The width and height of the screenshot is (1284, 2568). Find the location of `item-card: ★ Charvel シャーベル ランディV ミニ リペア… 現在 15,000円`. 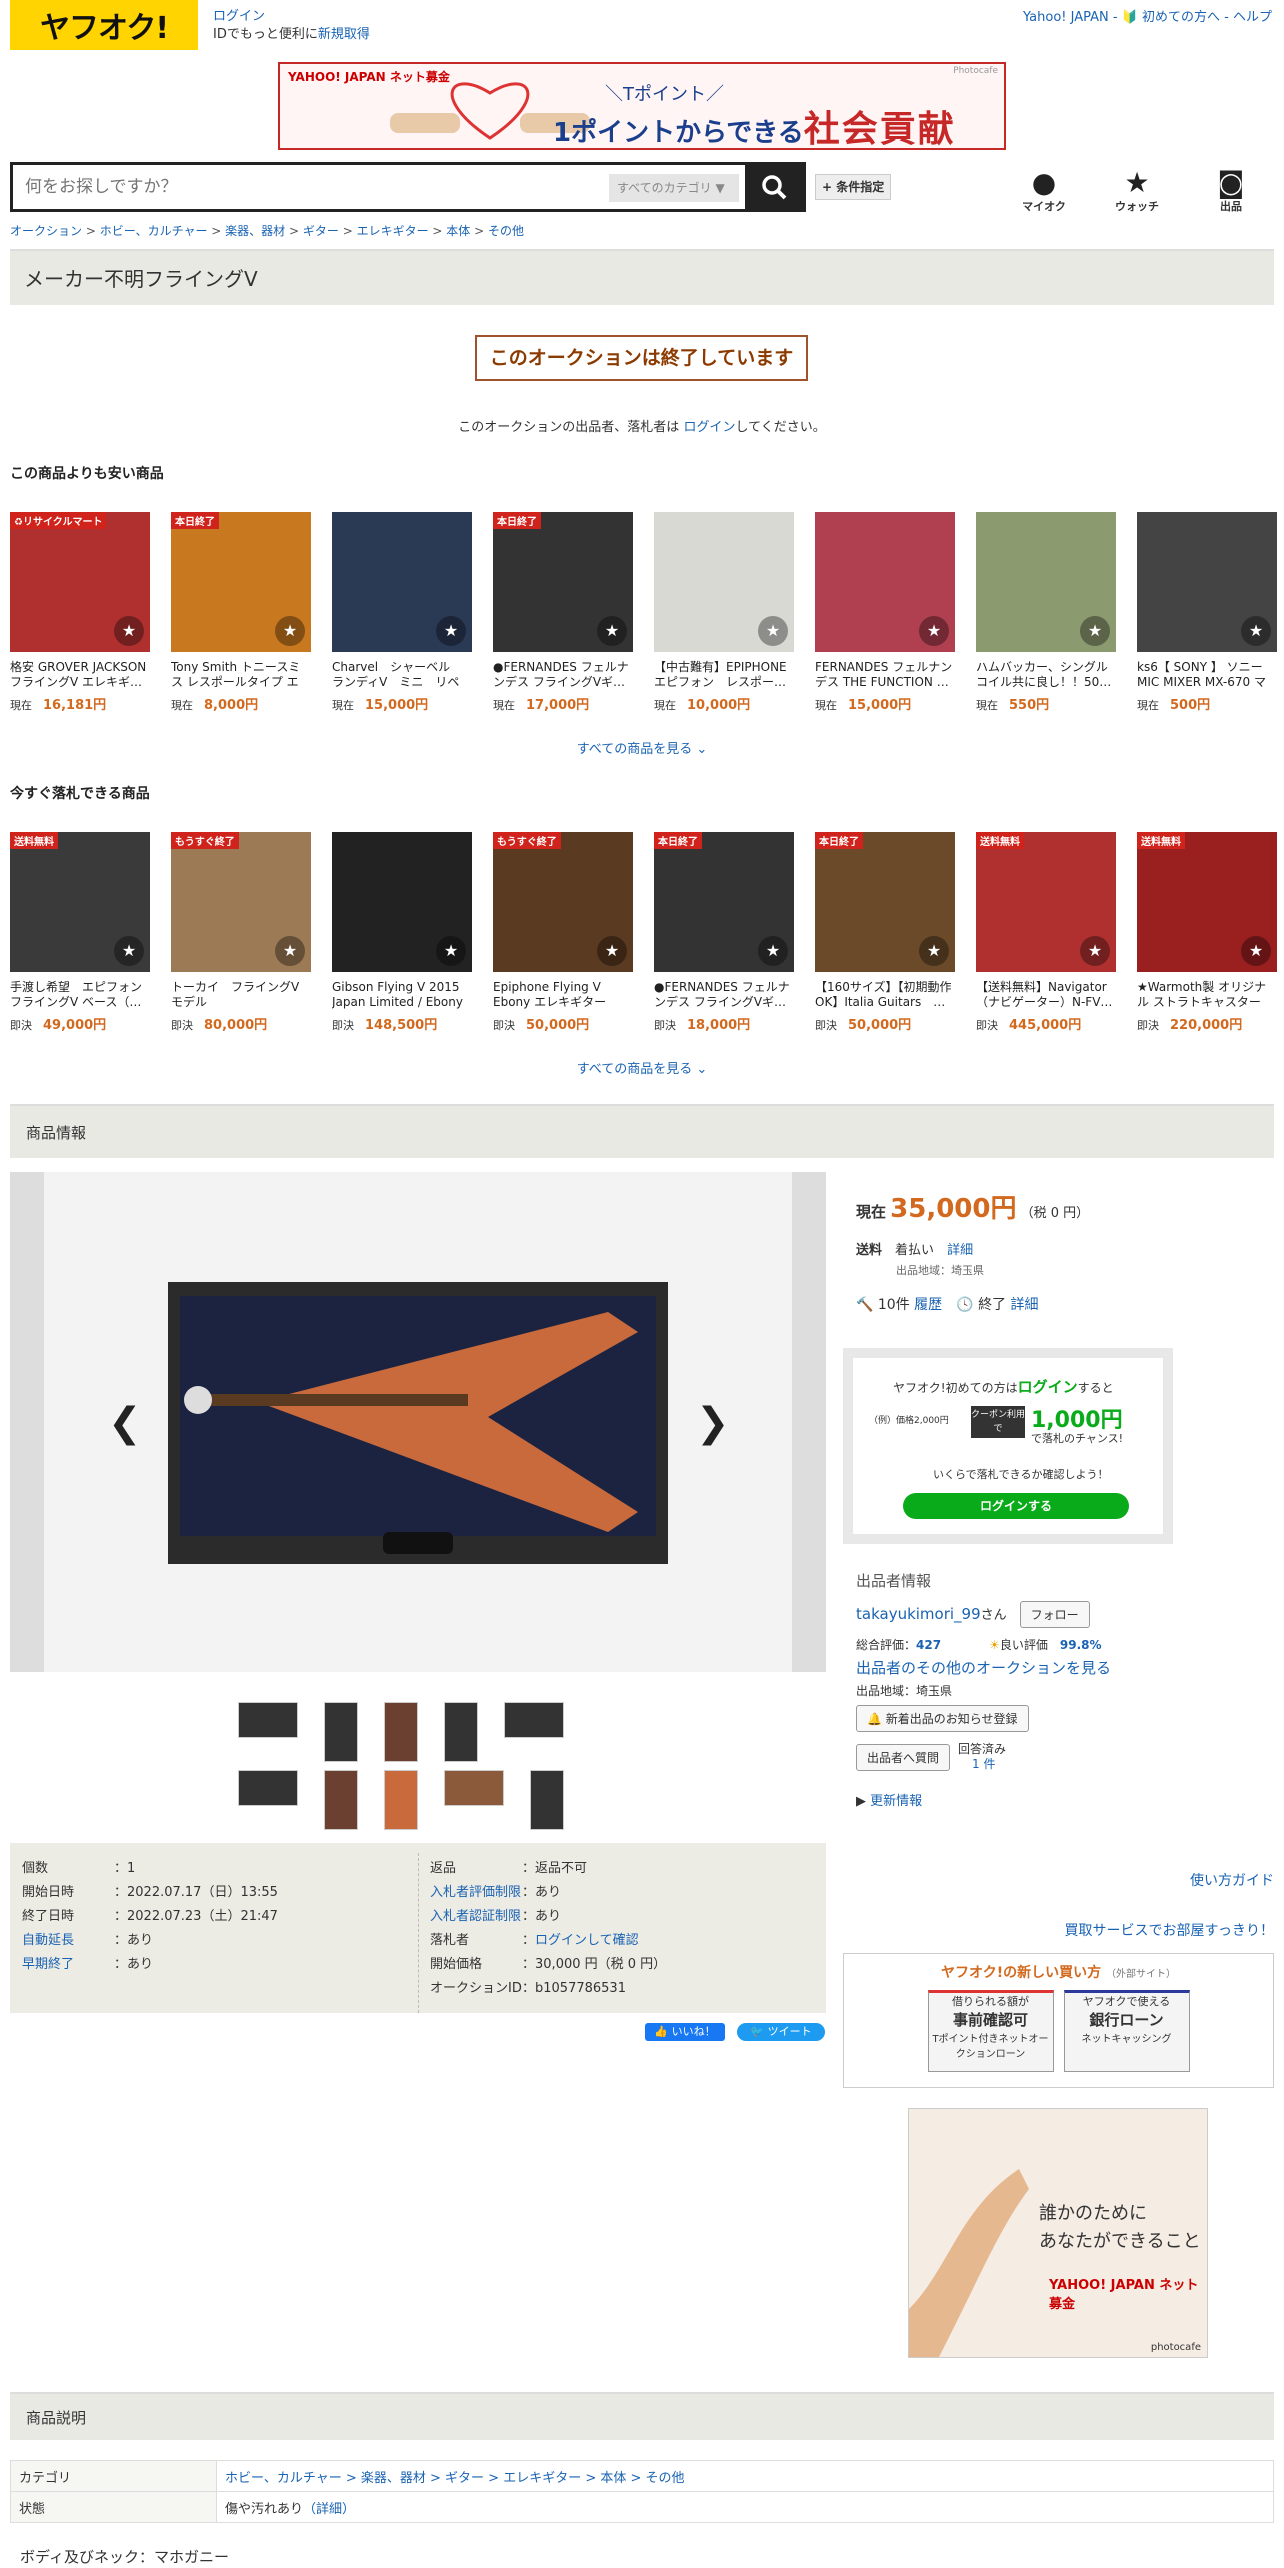

item-card: ★ Charvel シャーベル ランディV ミニ リペア… 現在 15,000円 is located at coordinates (402, 612).